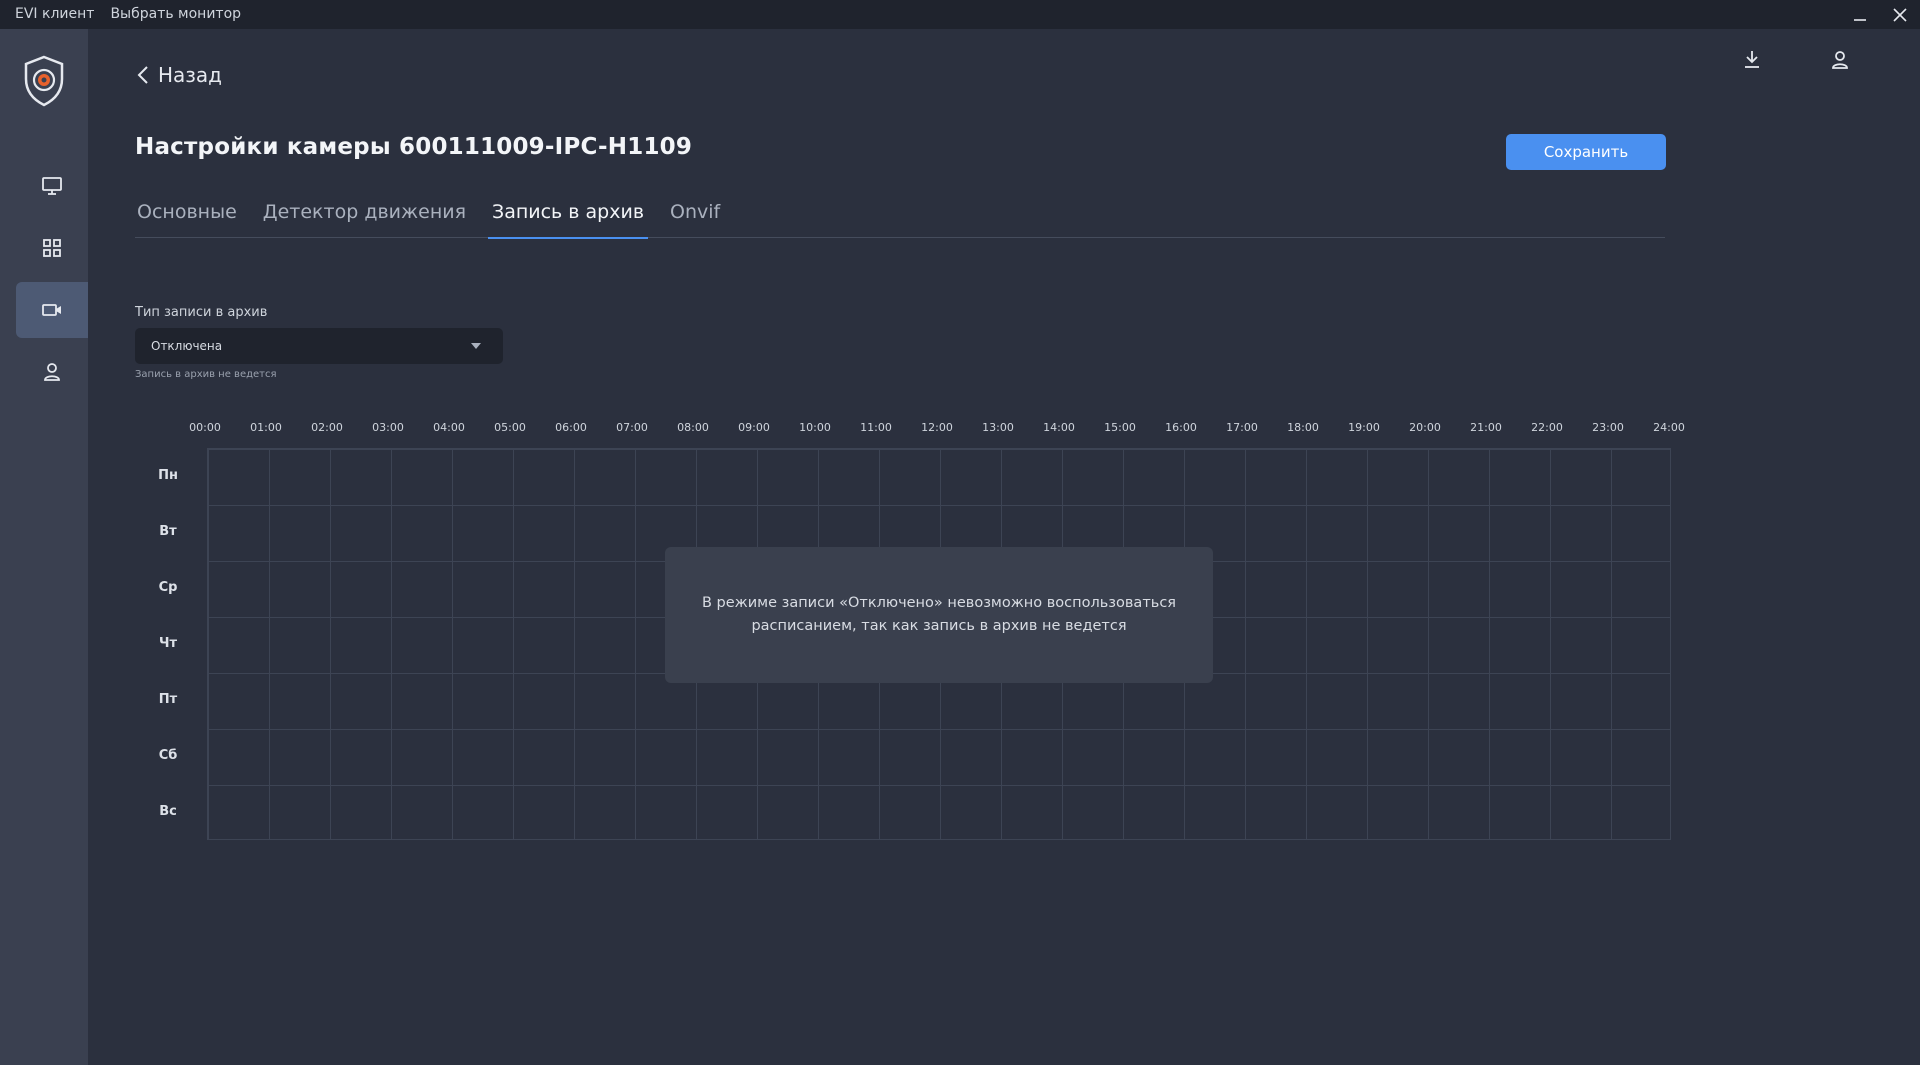 The width and height of the screenshot is (1920, 1065). I want to click on day-label: Чт, so click(168, 643).